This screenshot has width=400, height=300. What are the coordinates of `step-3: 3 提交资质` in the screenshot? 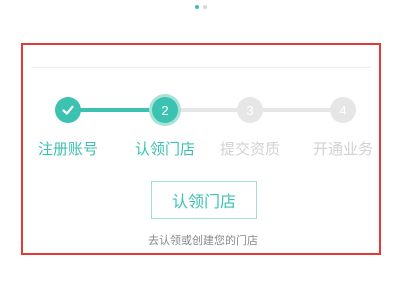 It's located at (250, 128).